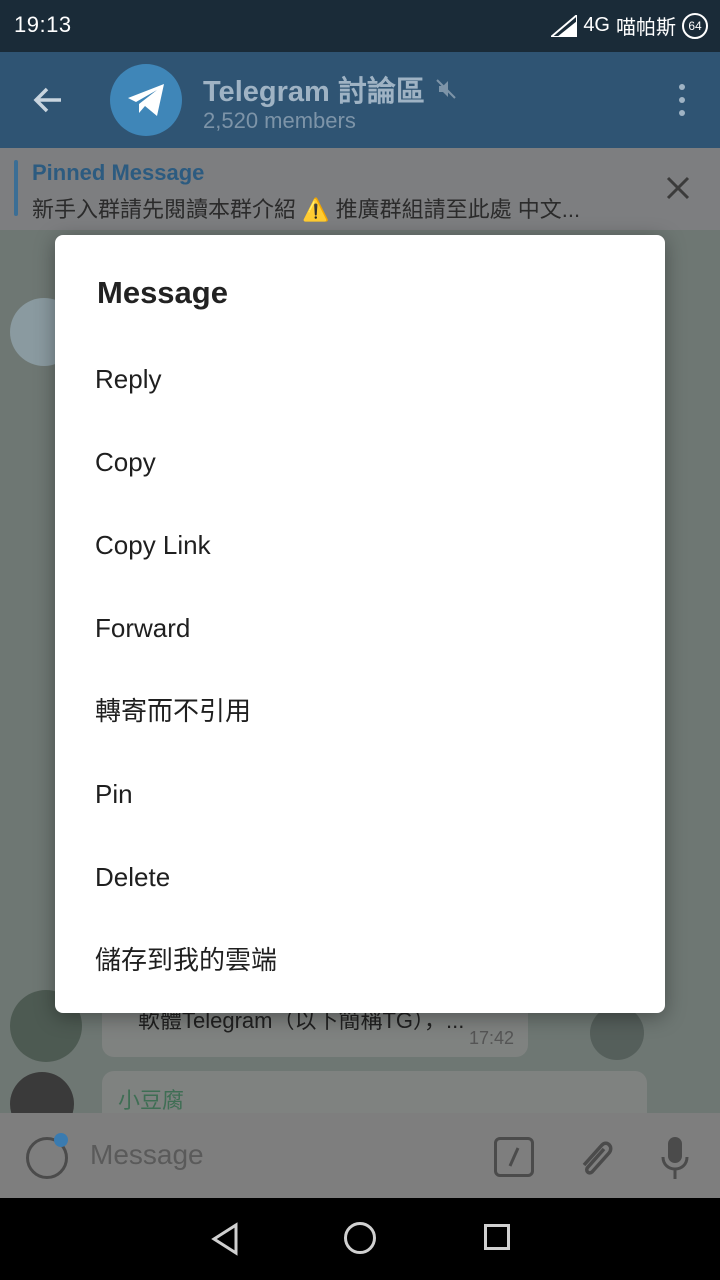  I want to click on message-composer: Message, so click(360, 1155).